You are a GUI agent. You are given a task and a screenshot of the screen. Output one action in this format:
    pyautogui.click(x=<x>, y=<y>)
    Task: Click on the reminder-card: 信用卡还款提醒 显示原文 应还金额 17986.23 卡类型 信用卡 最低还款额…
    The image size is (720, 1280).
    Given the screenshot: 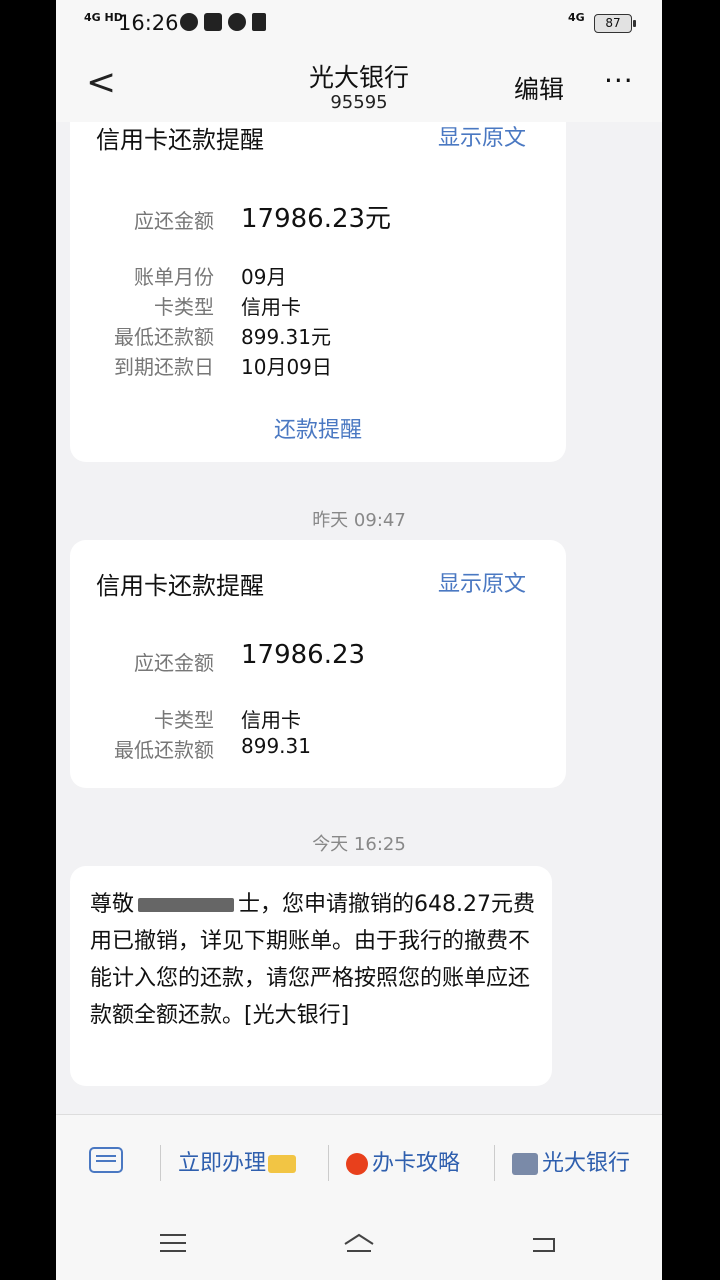 What is the action you would take?
    pyautogui.click(x=318, y=664)
    